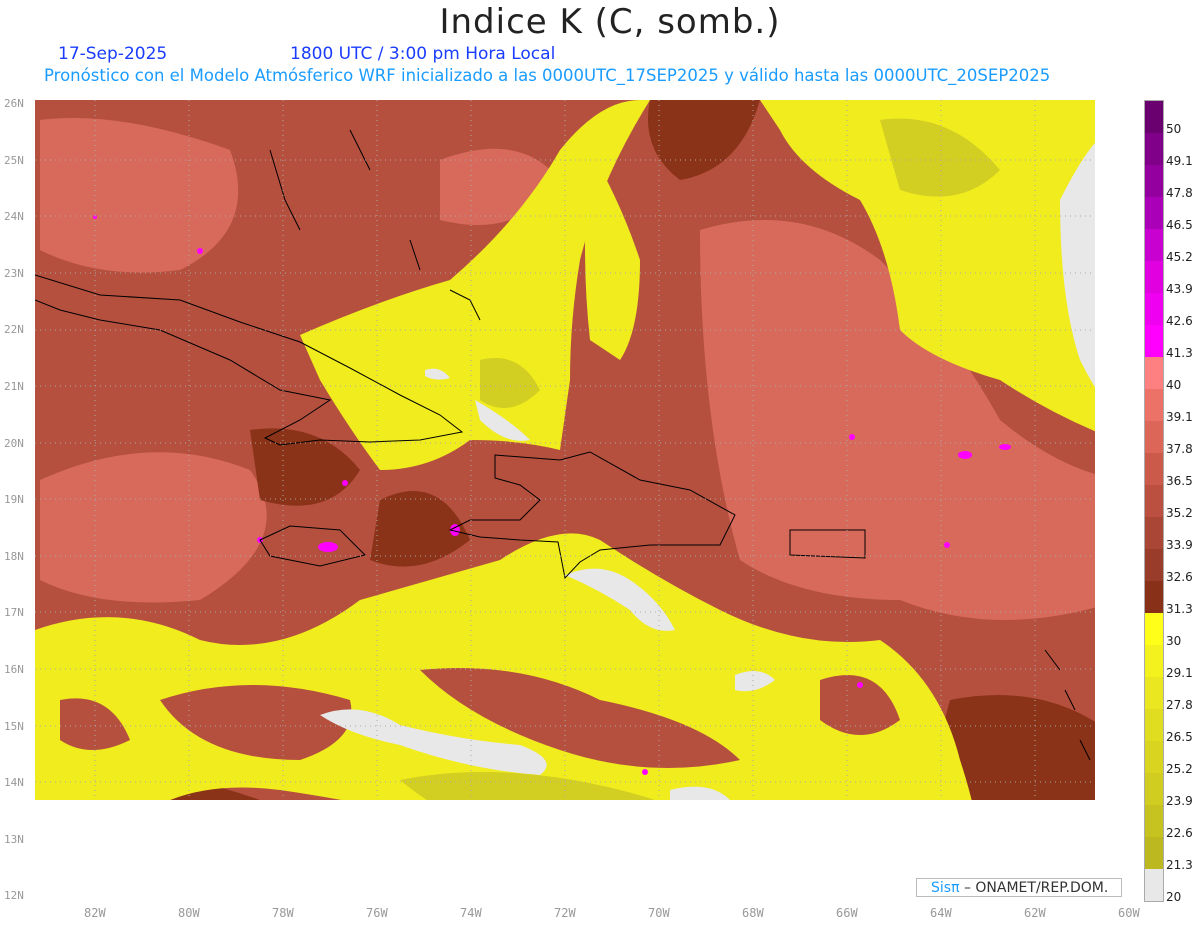  What do you see at coordinates (1174, 129) in the screenshot?
I see `colorbar-label: 50` at bounding box center [1174, 129].